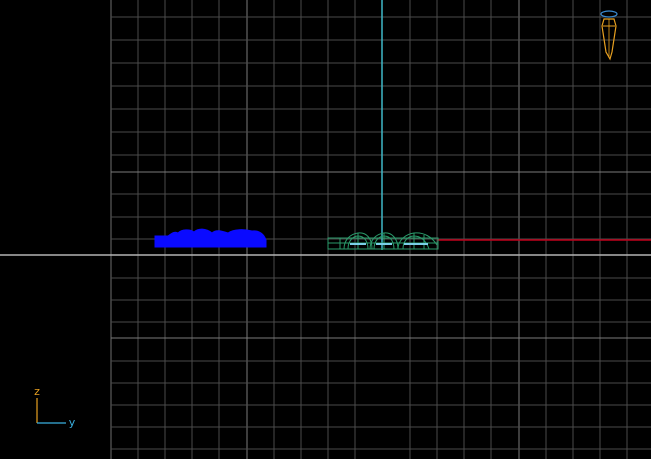 The height and width of the screenshot is (459, 651). I want to click on camera-ring, so click(609, 14).